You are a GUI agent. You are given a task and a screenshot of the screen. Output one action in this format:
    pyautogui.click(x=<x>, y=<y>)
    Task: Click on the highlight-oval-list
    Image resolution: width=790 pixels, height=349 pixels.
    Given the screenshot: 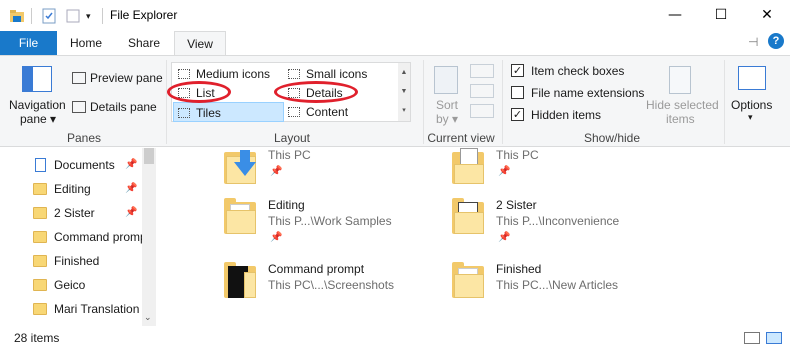 What is the action you would take?
    pyautogui.click(x=199, y=92)
    